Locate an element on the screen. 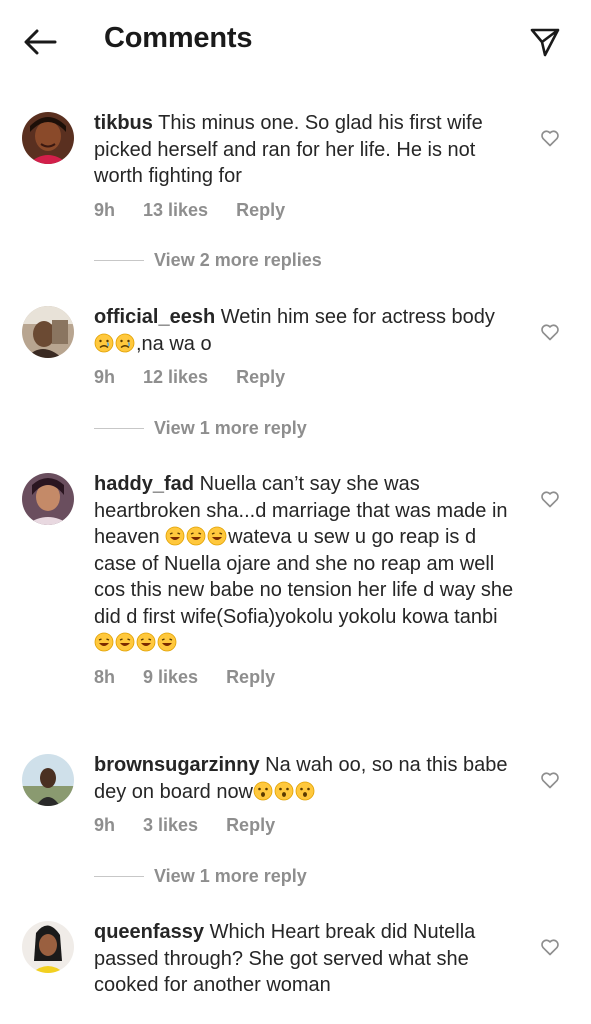 This screenshot has width=591, height=1024. comment-content-end: ,na wa o is located at coordinates (174, 343).